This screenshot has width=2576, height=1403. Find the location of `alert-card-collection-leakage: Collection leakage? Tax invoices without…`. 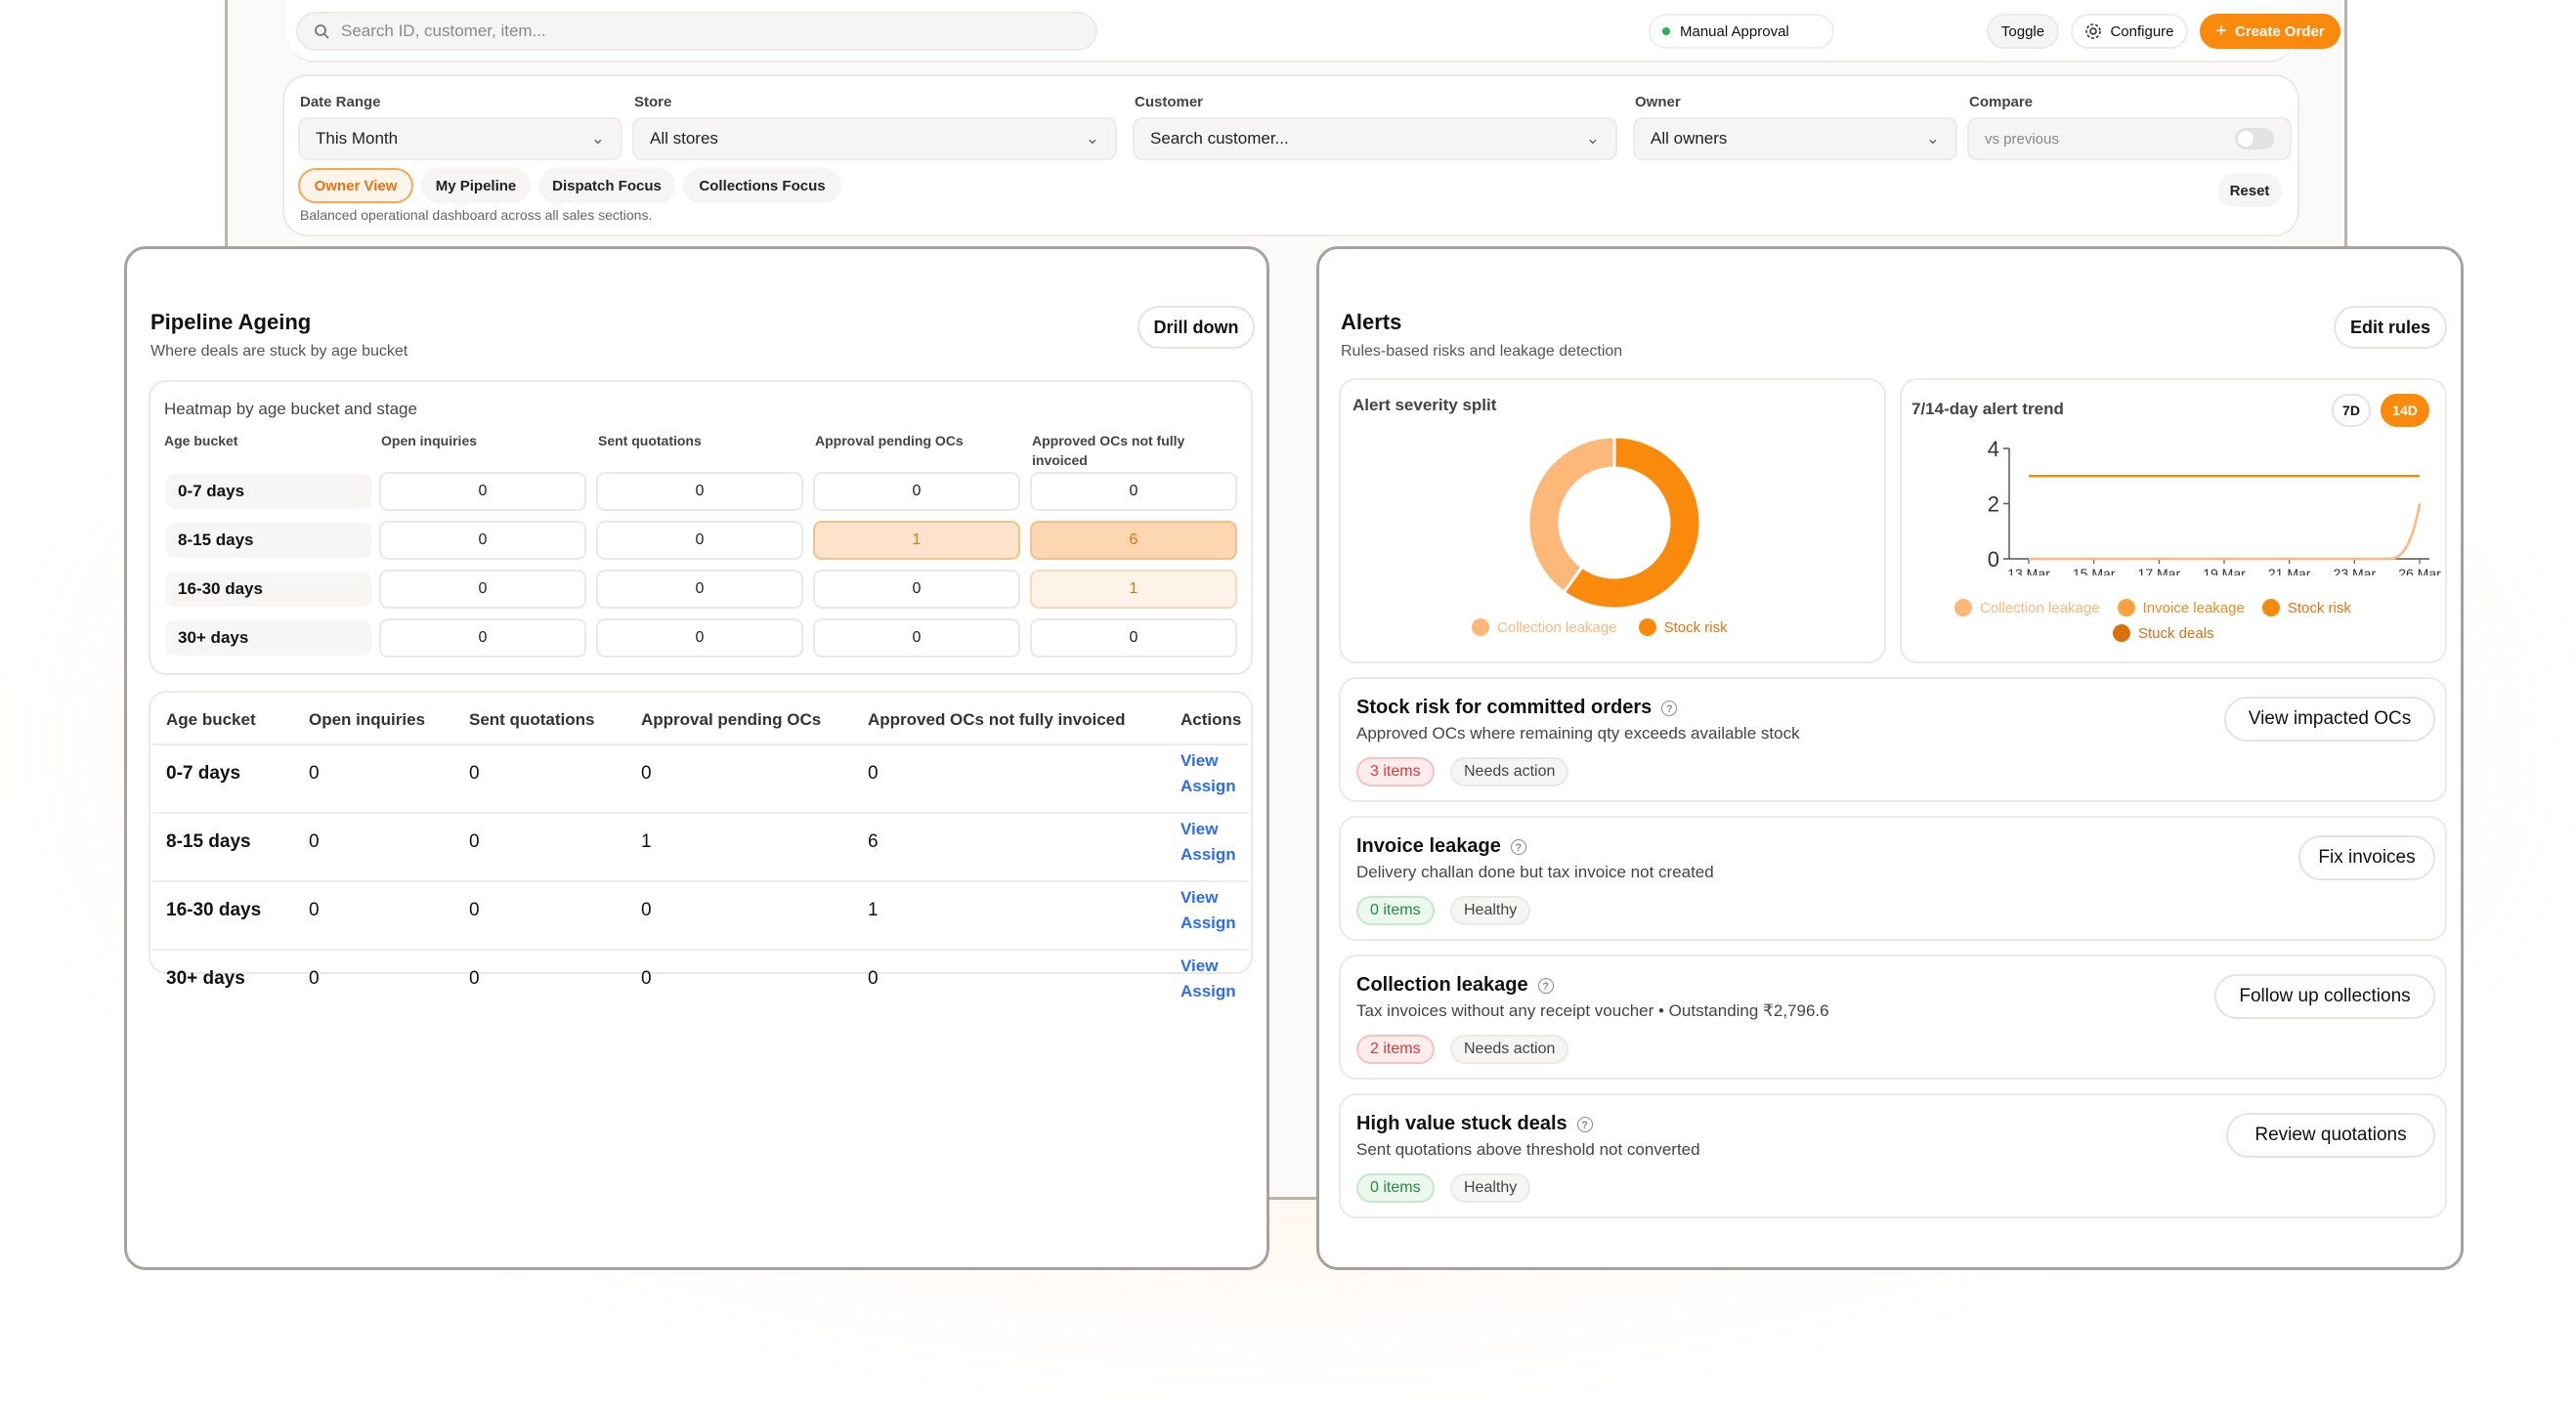

alert-card-collection-leakage: Collection leakage? Tax invoices without… is located at coordinates (1893, 1017).